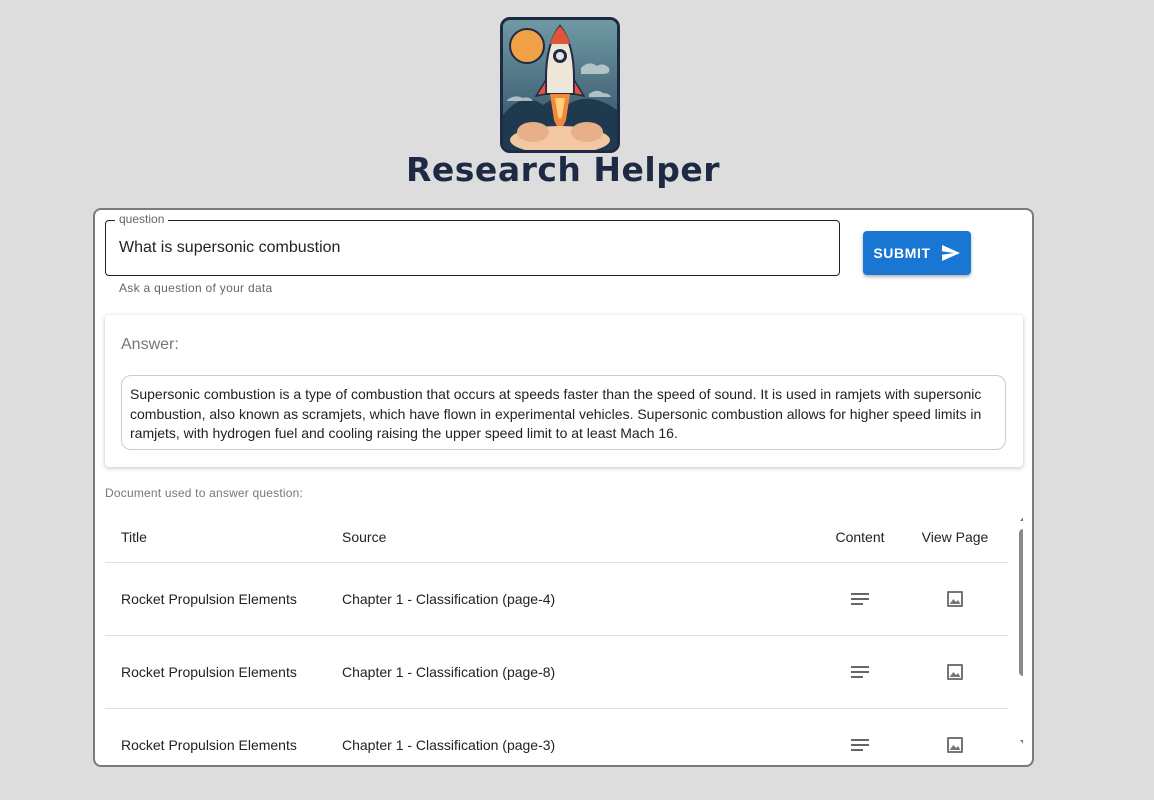 Image resolution: width=1154 pixels, height=800 pixels. I want to click on column-header-source: Source, so click(364, 536).